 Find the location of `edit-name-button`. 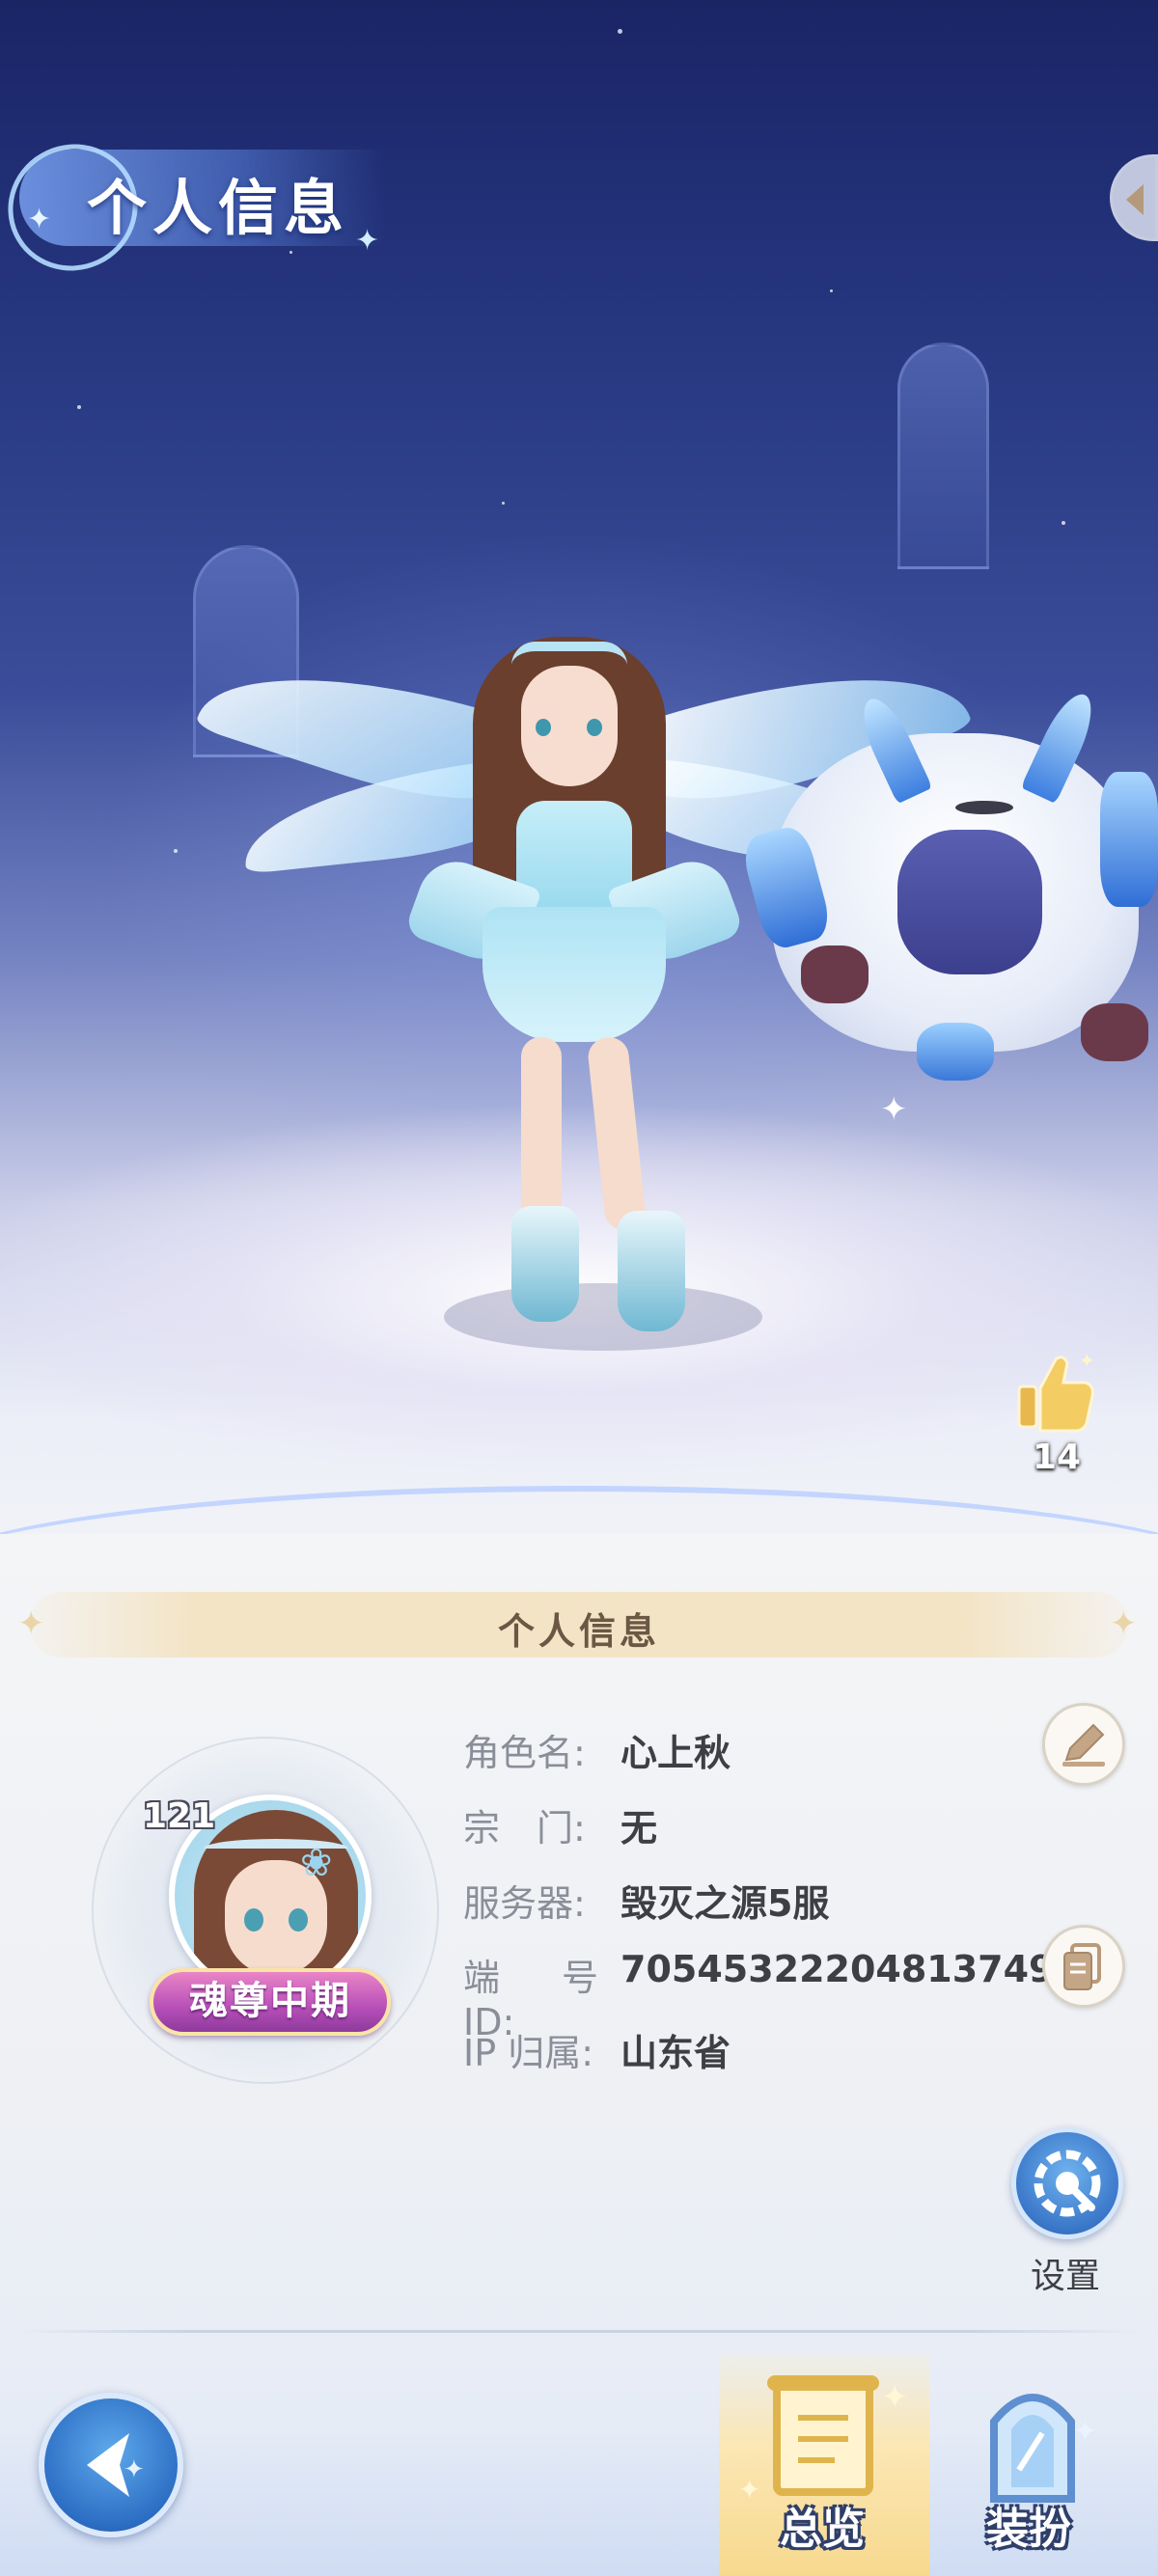

edit-name-button is located at coordinates (1083, 1745).